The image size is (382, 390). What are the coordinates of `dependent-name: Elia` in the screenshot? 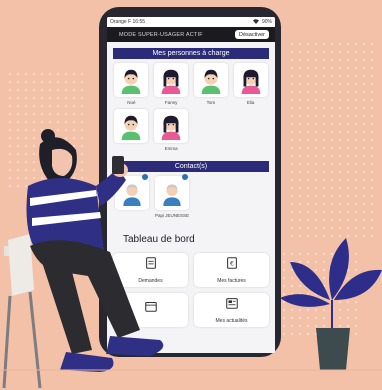 It's located at (250, 102).